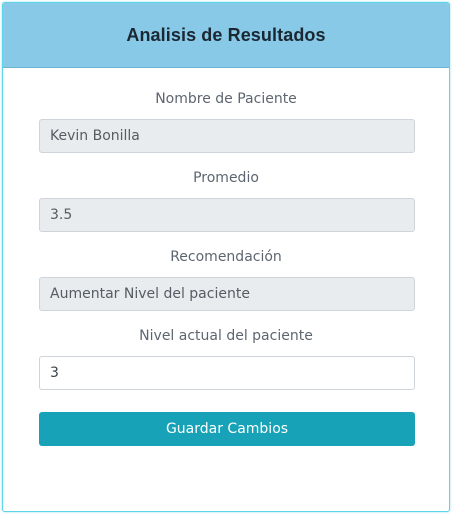 This screenshot has height=516, width=454. I want to click on save-changes-button: Guardar Cambios, so click(227, 429).